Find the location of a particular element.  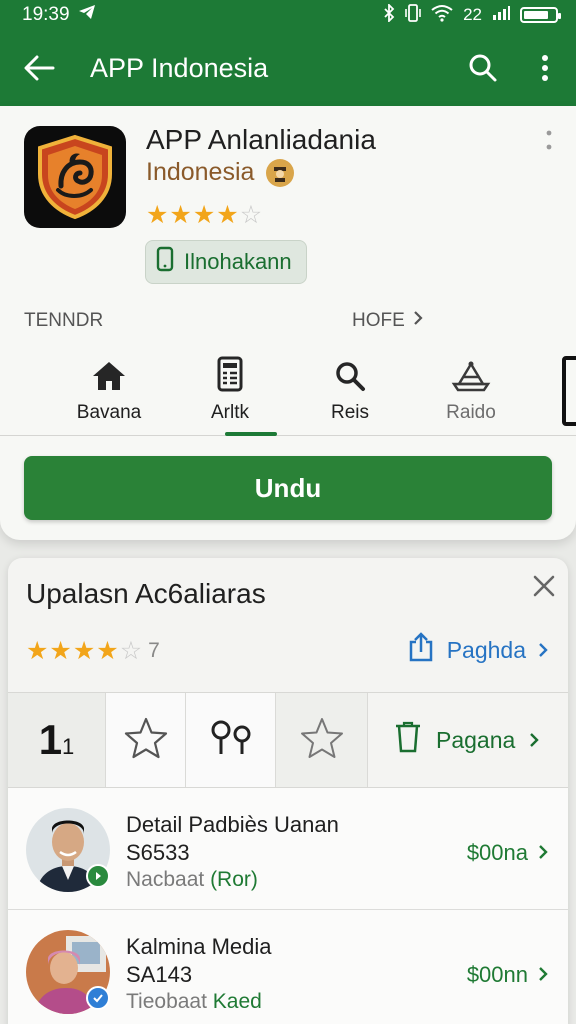

filter-number: 11 is located at coordinates (56, 739).